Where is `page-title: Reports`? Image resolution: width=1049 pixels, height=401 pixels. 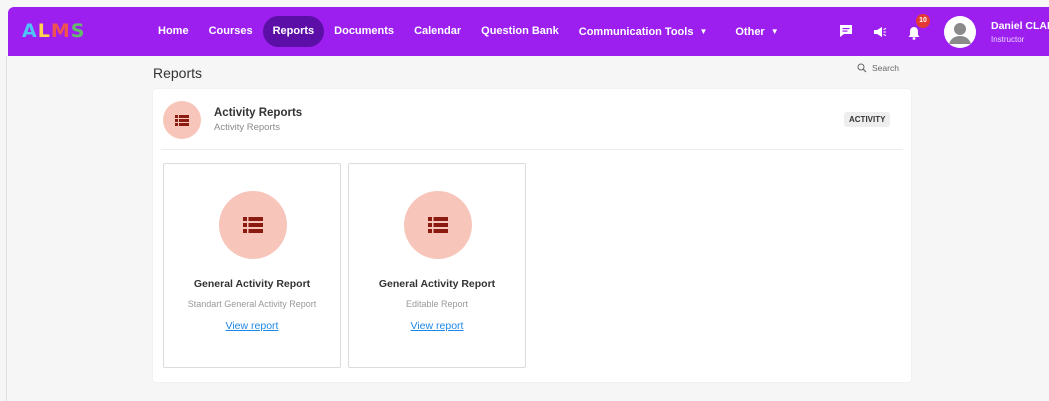
page-title: Reports is located at coordinates (178, 73).